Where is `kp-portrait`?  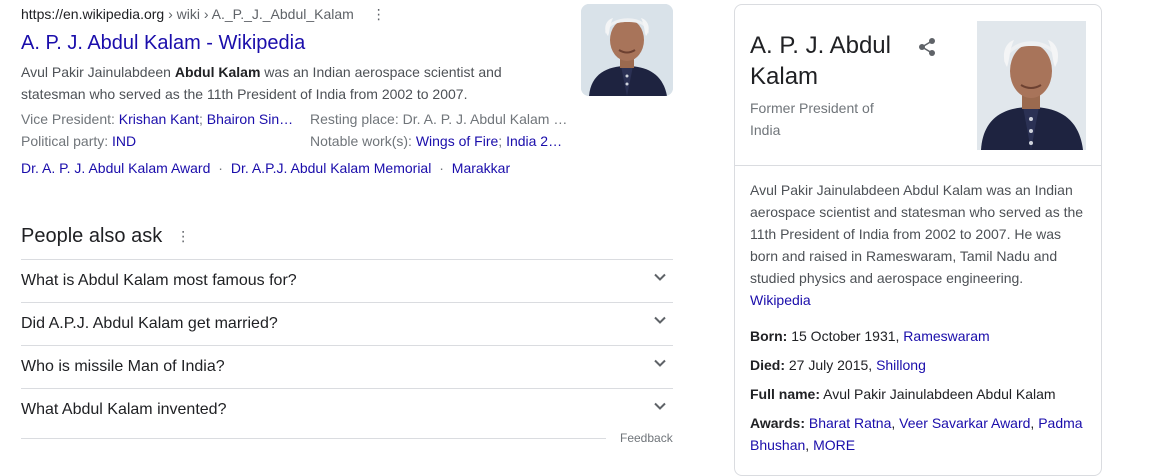 kp-portrait is located at coordinates (1031, 85).